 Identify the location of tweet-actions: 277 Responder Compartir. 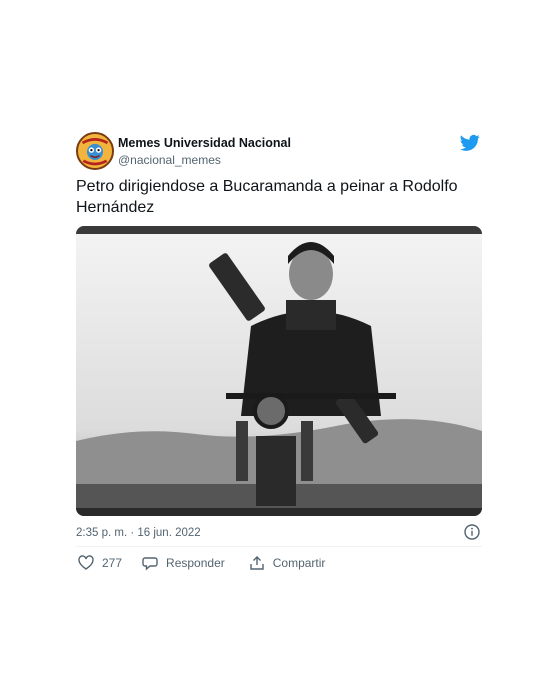
(279, 563).